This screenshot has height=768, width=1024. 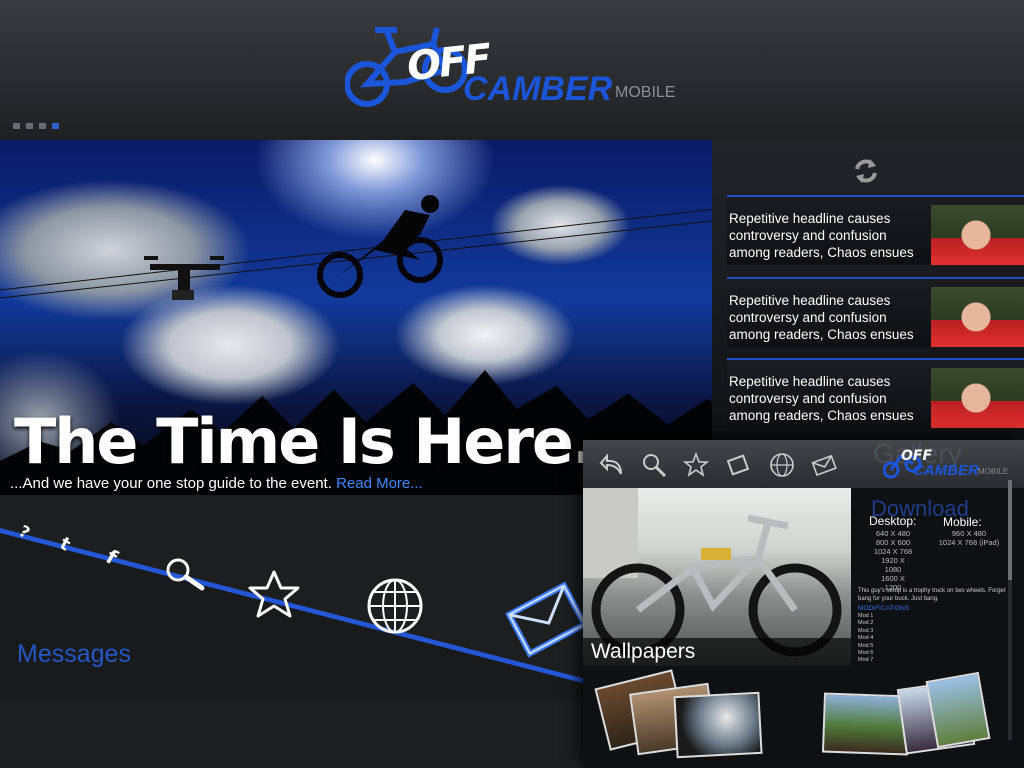 I want to click on off-camber-logo: OFF CAMBER MOBILE, so click(x=517, y=74).